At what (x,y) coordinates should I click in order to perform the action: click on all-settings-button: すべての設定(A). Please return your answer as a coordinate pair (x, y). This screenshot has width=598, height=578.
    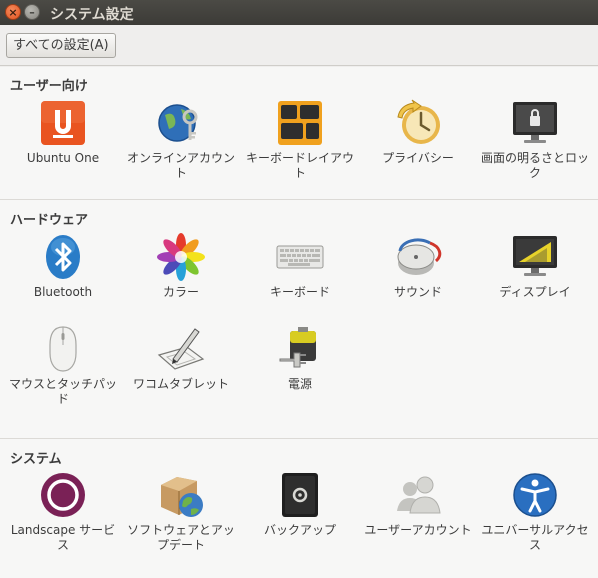
    Looking at the image, I should click on (61, 45).